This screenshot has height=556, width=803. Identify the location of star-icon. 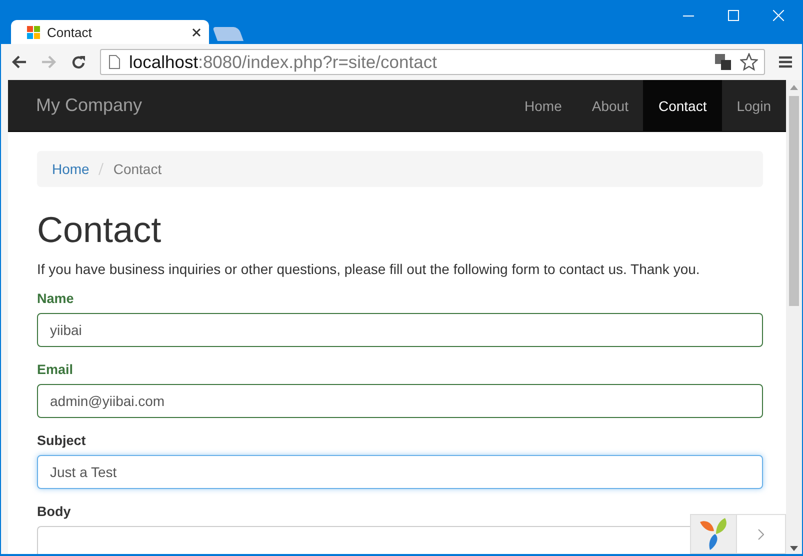
(749, 62).